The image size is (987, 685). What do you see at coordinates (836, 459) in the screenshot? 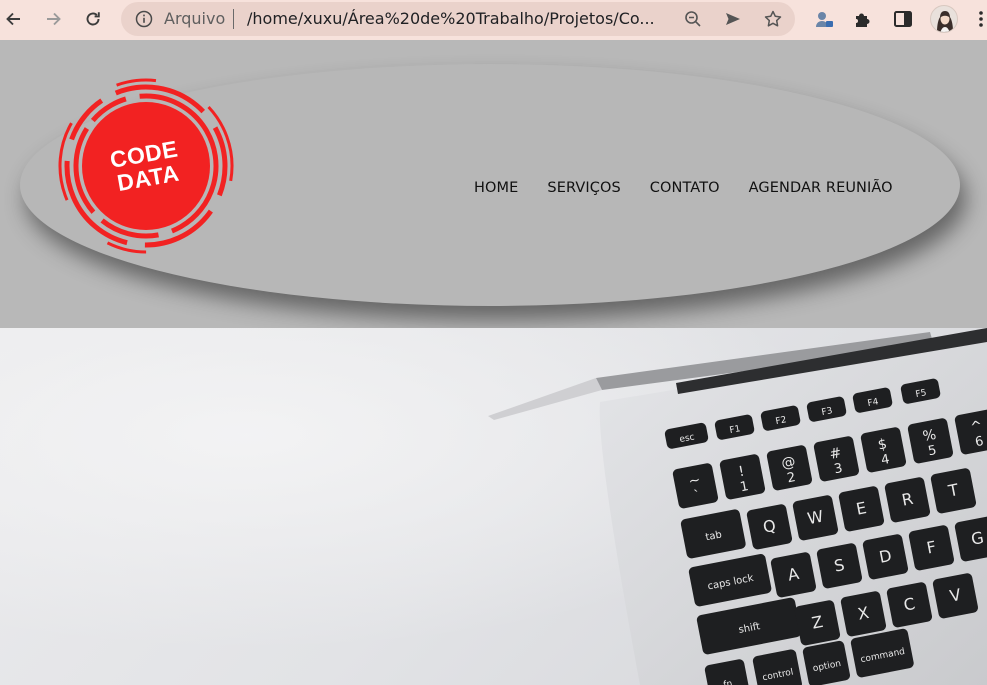
I see `keyboard-key: #3` at bounding box center [836, 459].